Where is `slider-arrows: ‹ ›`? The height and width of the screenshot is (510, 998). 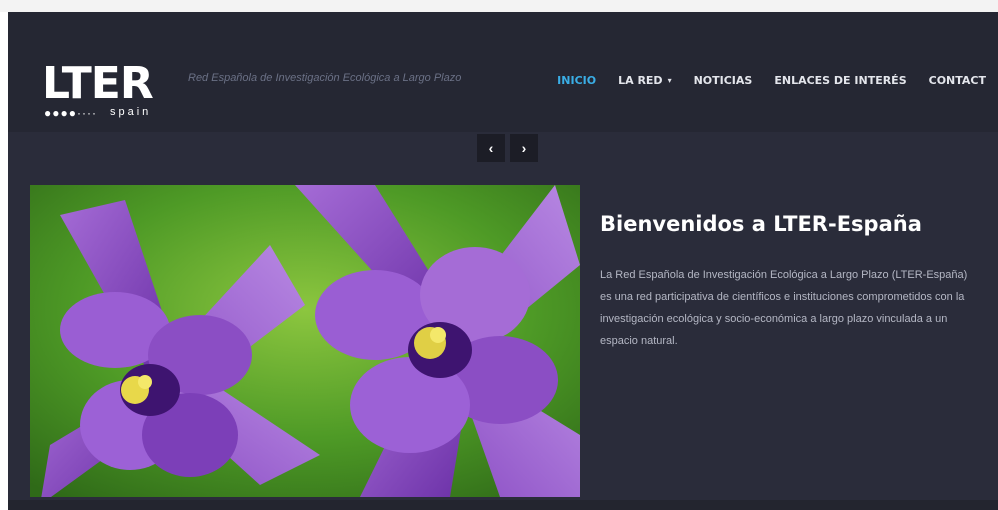
slider-arrows: ‹ › is located at coordinates (510, 148).